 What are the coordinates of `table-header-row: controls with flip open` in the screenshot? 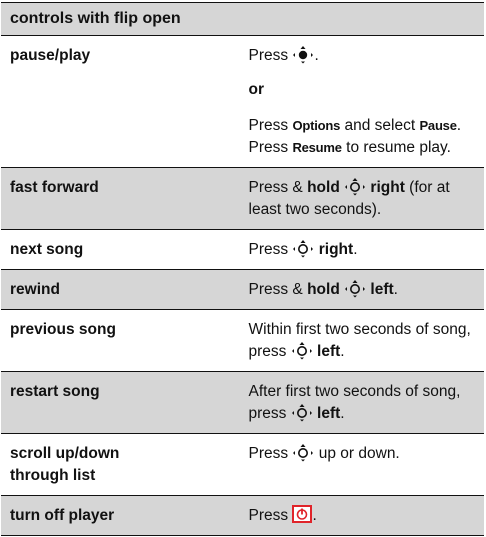 It's located at (242, 19).